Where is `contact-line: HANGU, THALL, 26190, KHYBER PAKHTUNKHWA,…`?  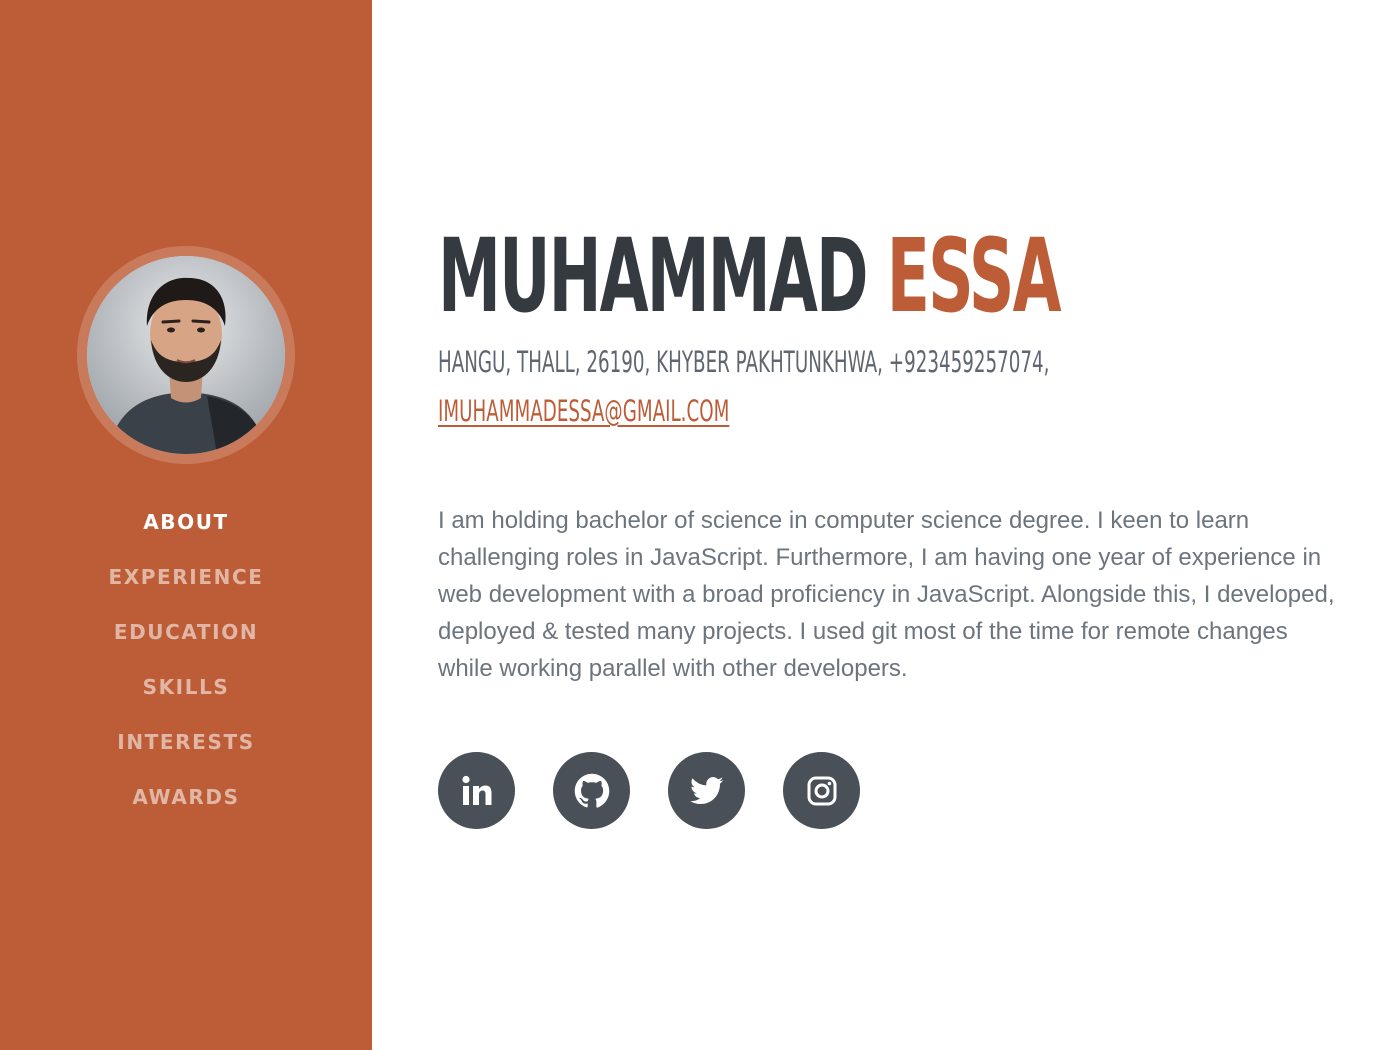
contact-line: HANGU, THALL, 26190, KHYBER PAKHTUNKHWA,… is located at coordinates (744, 362).